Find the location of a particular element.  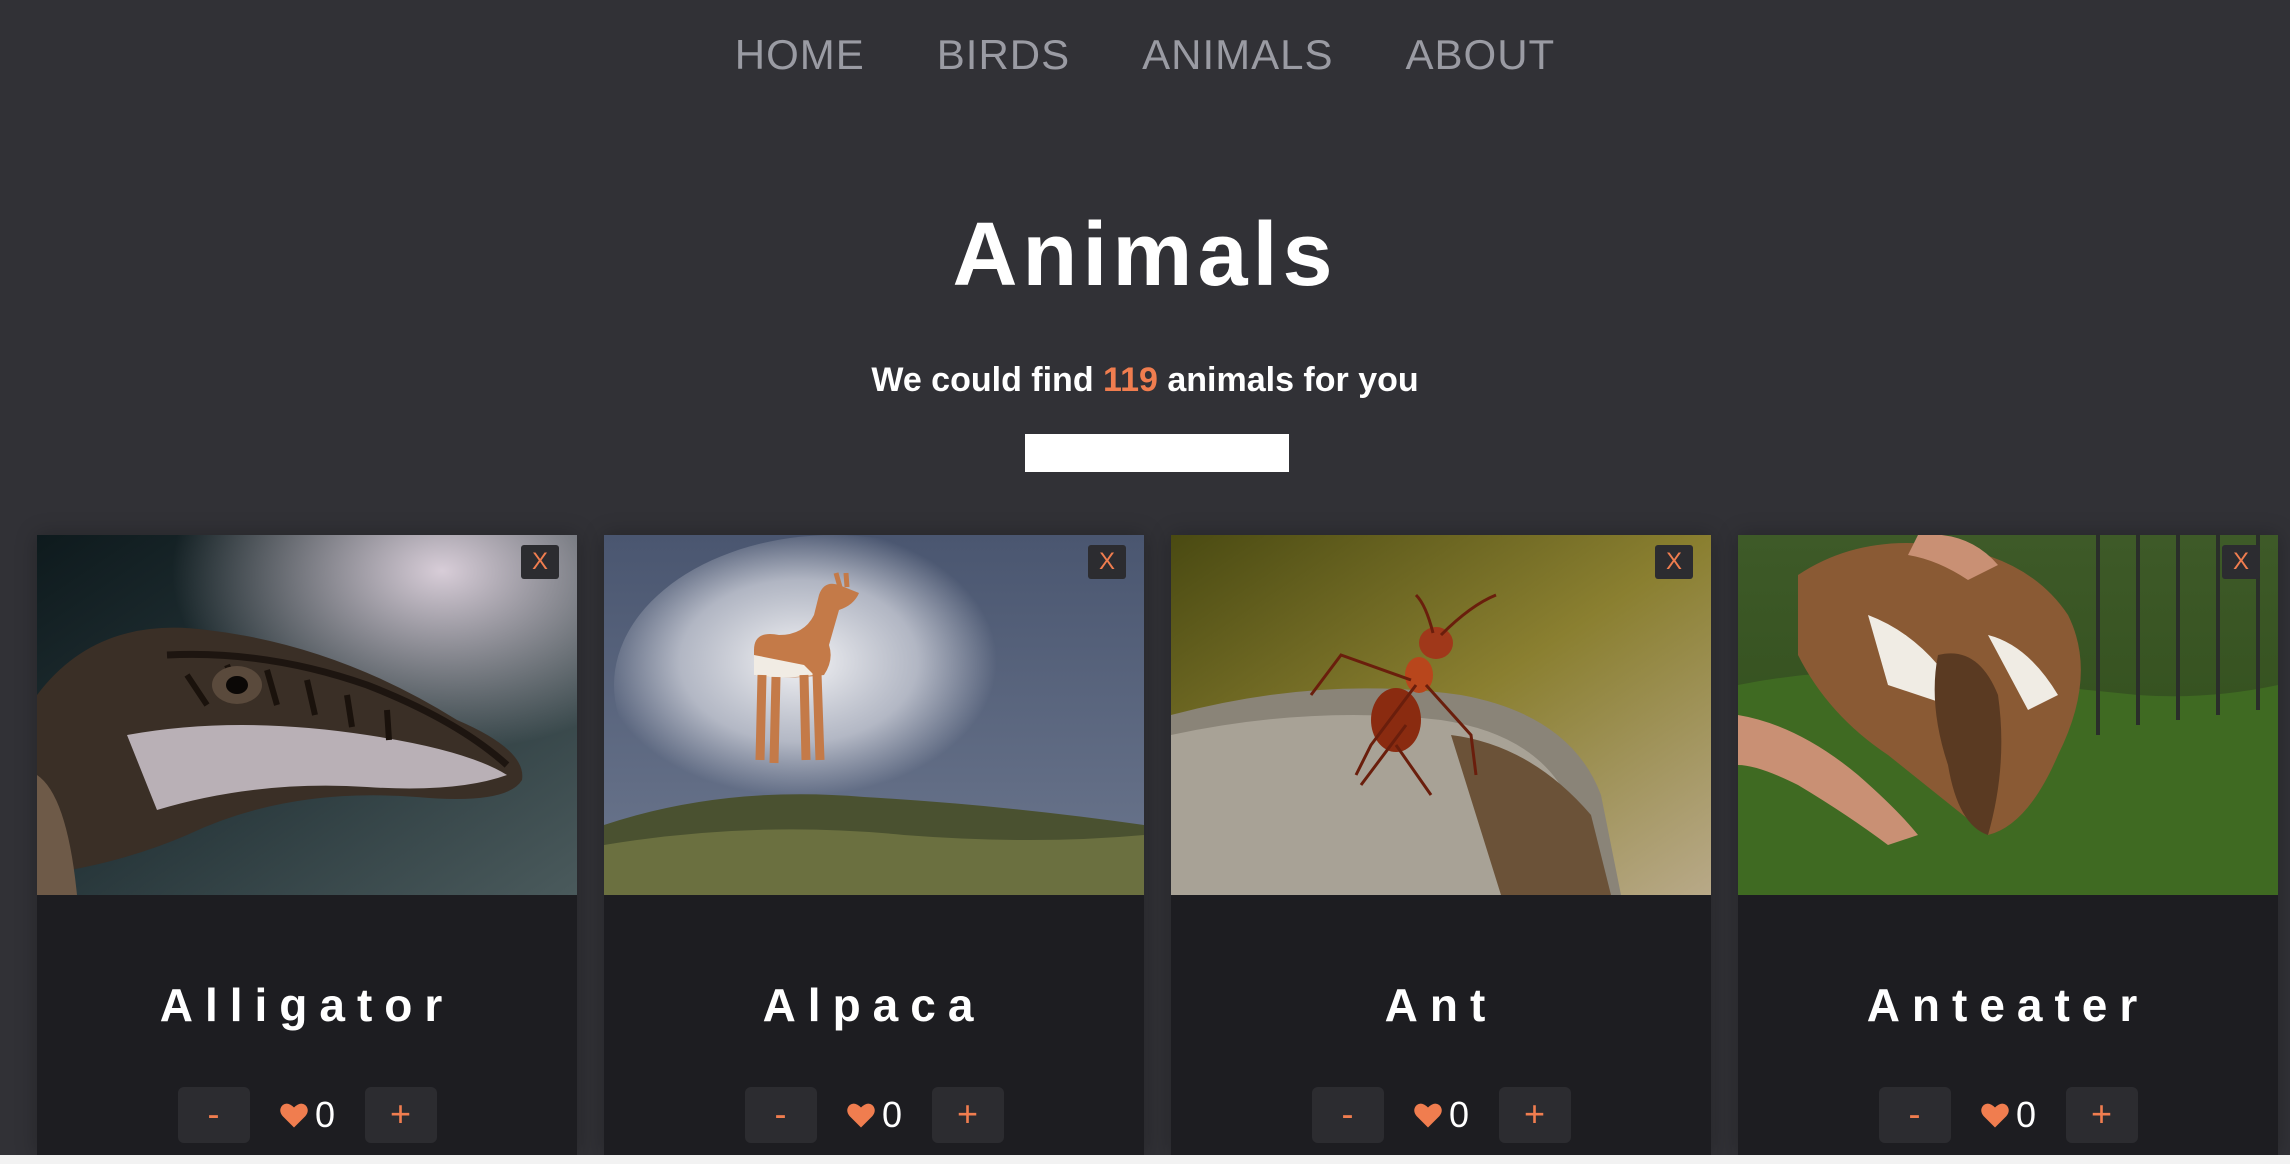

summary-prefix: We could find is located at coordinates (982, 380).